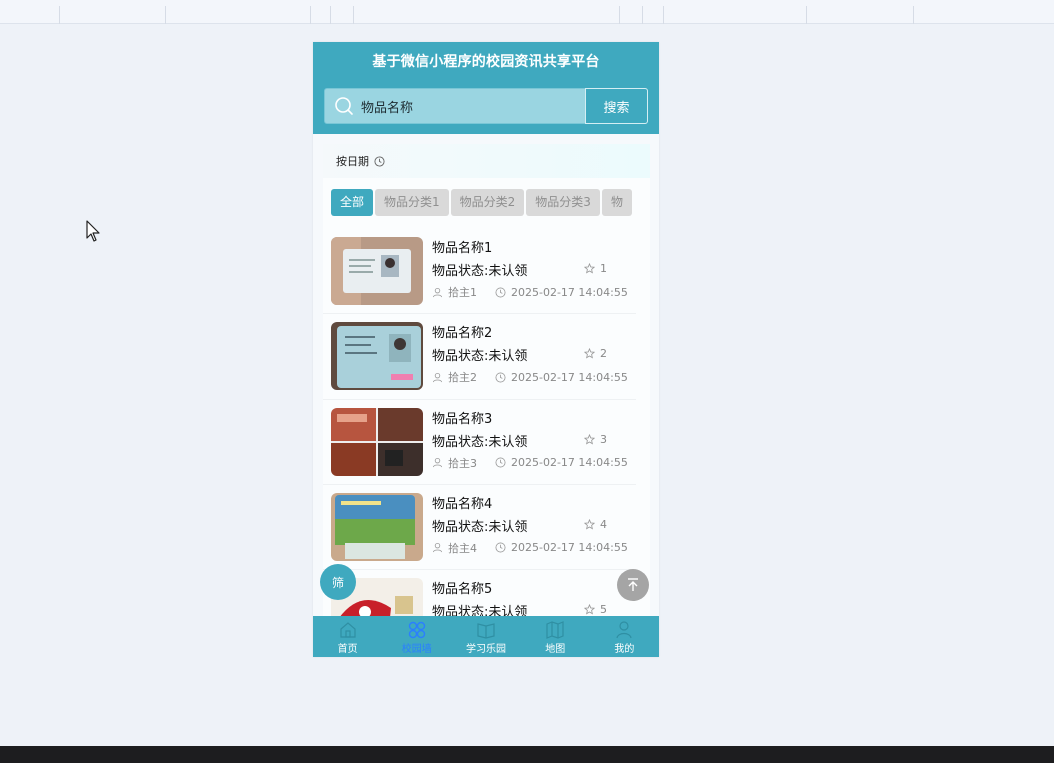 The image size is (1054, 763). Describe the element at coordinates (486, 649) in the screenshot. I see `tab-label: 学习乐园` at that location.